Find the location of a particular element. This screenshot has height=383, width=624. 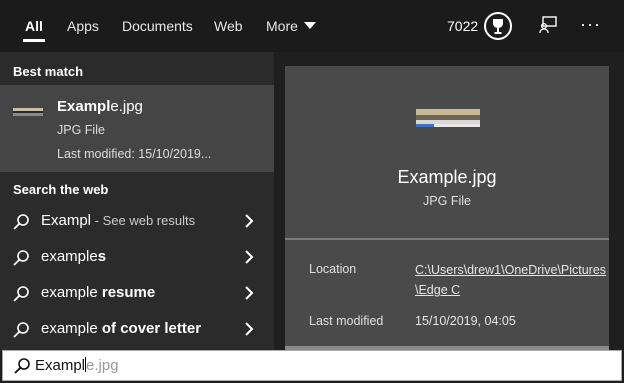

search-web-heading: Search the web is located at coordinates (61, 189).